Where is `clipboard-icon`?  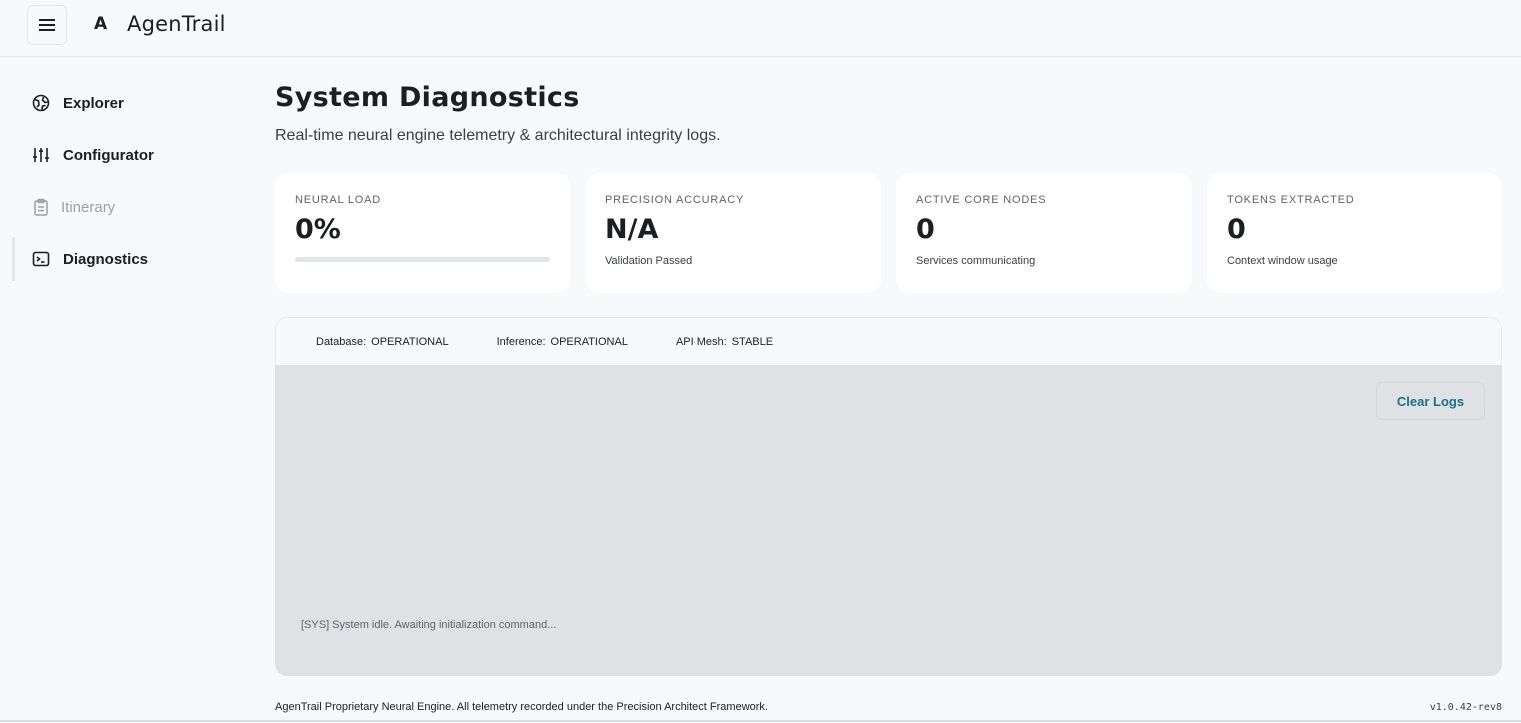
clipboard-icon is located at coordinates (41, 207).